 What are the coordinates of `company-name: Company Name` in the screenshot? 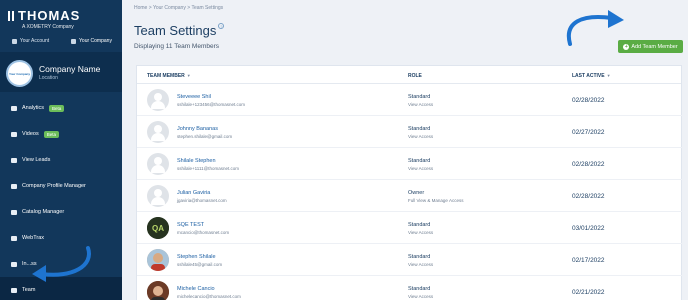 It's located at (70, 69).